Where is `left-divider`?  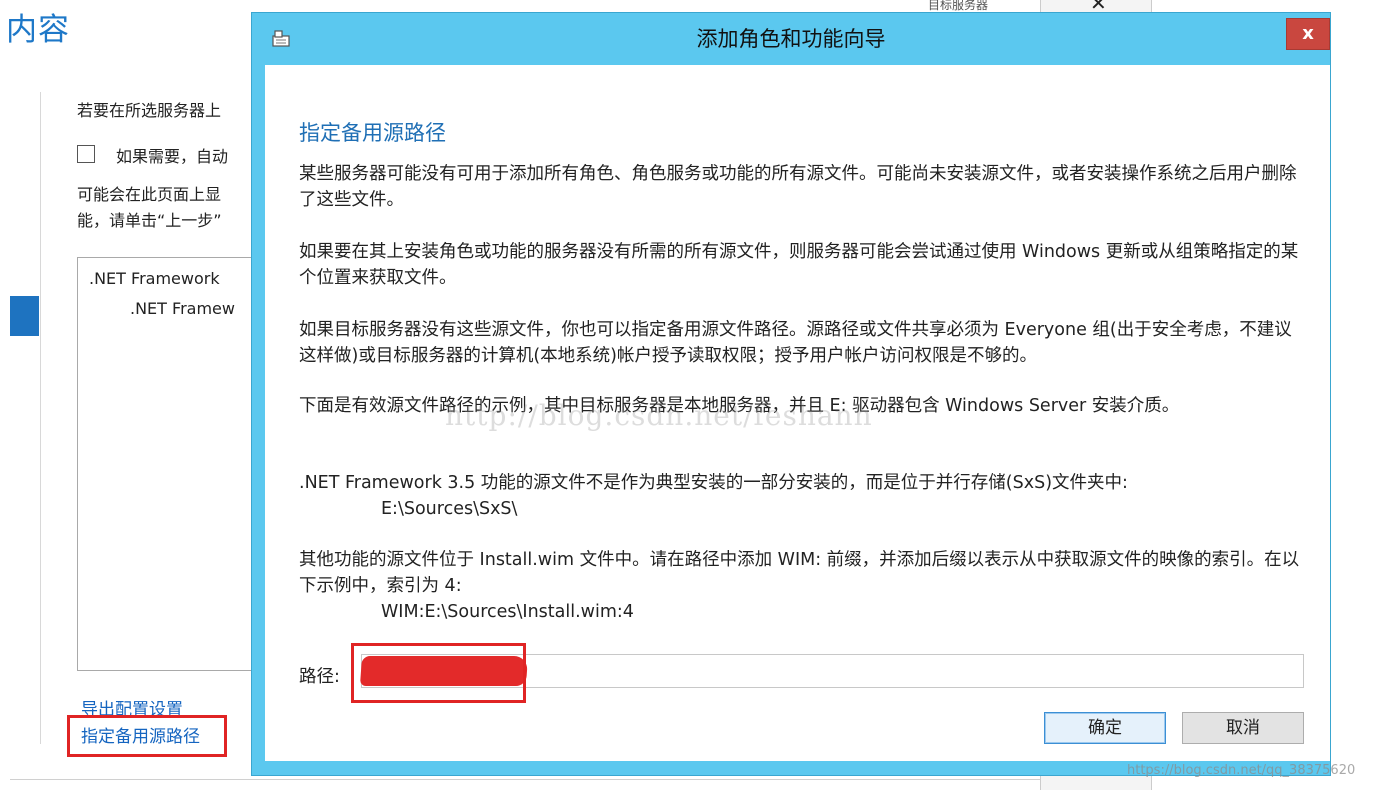 left-divider is located at coordinates (40, 418).